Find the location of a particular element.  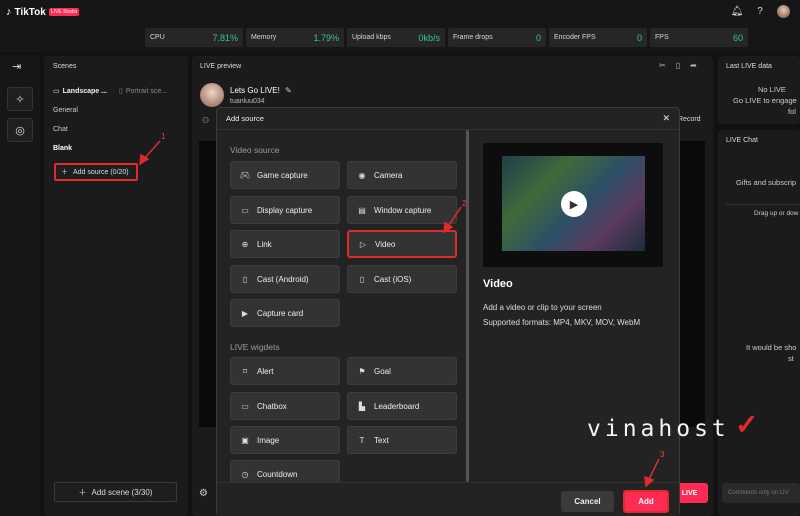

annotation-number-2: 2 is located at coordinates (464, 203).